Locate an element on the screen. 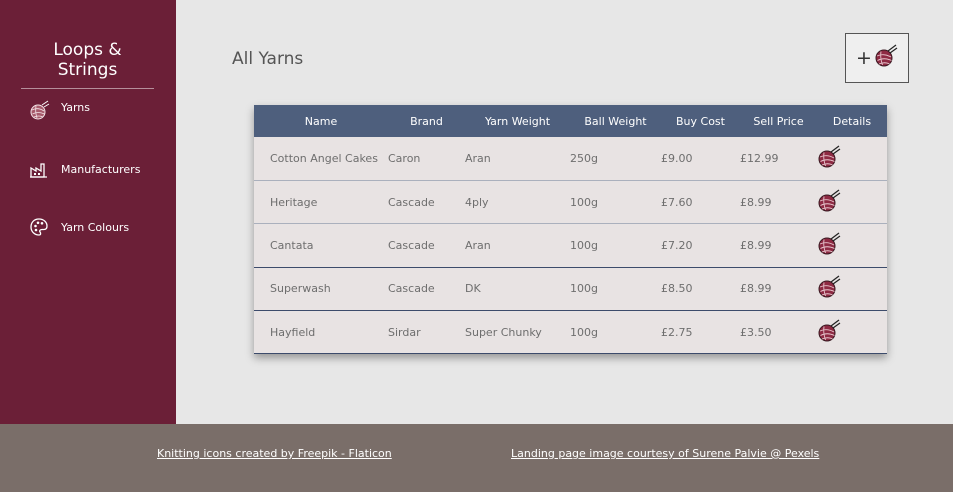 The width and height of the screenshot is (953, 492). column-header-sell-price: Sell Price is located at coordinates (778, 121).